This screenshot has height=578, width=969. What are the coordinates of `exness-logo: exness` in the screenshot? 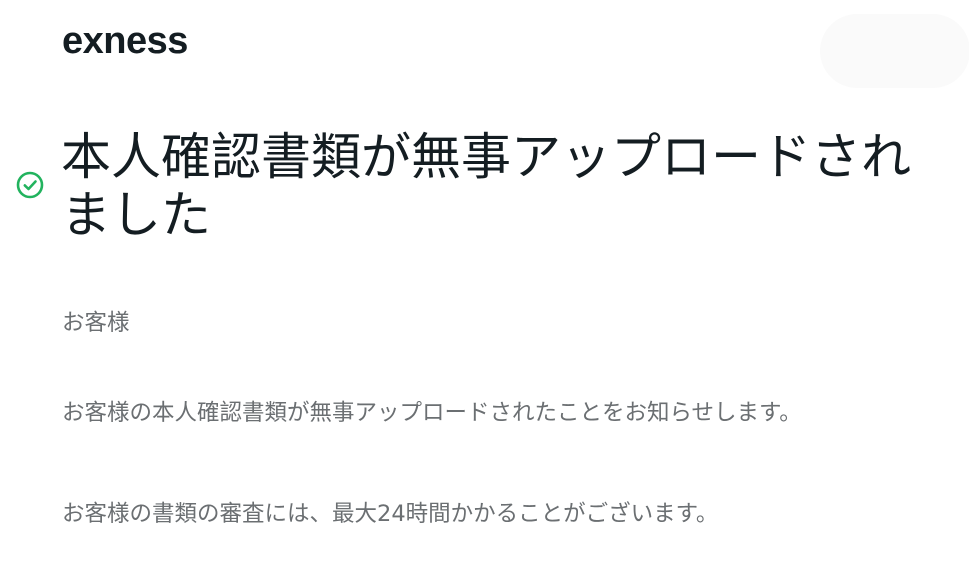 It's located at (125, 41).